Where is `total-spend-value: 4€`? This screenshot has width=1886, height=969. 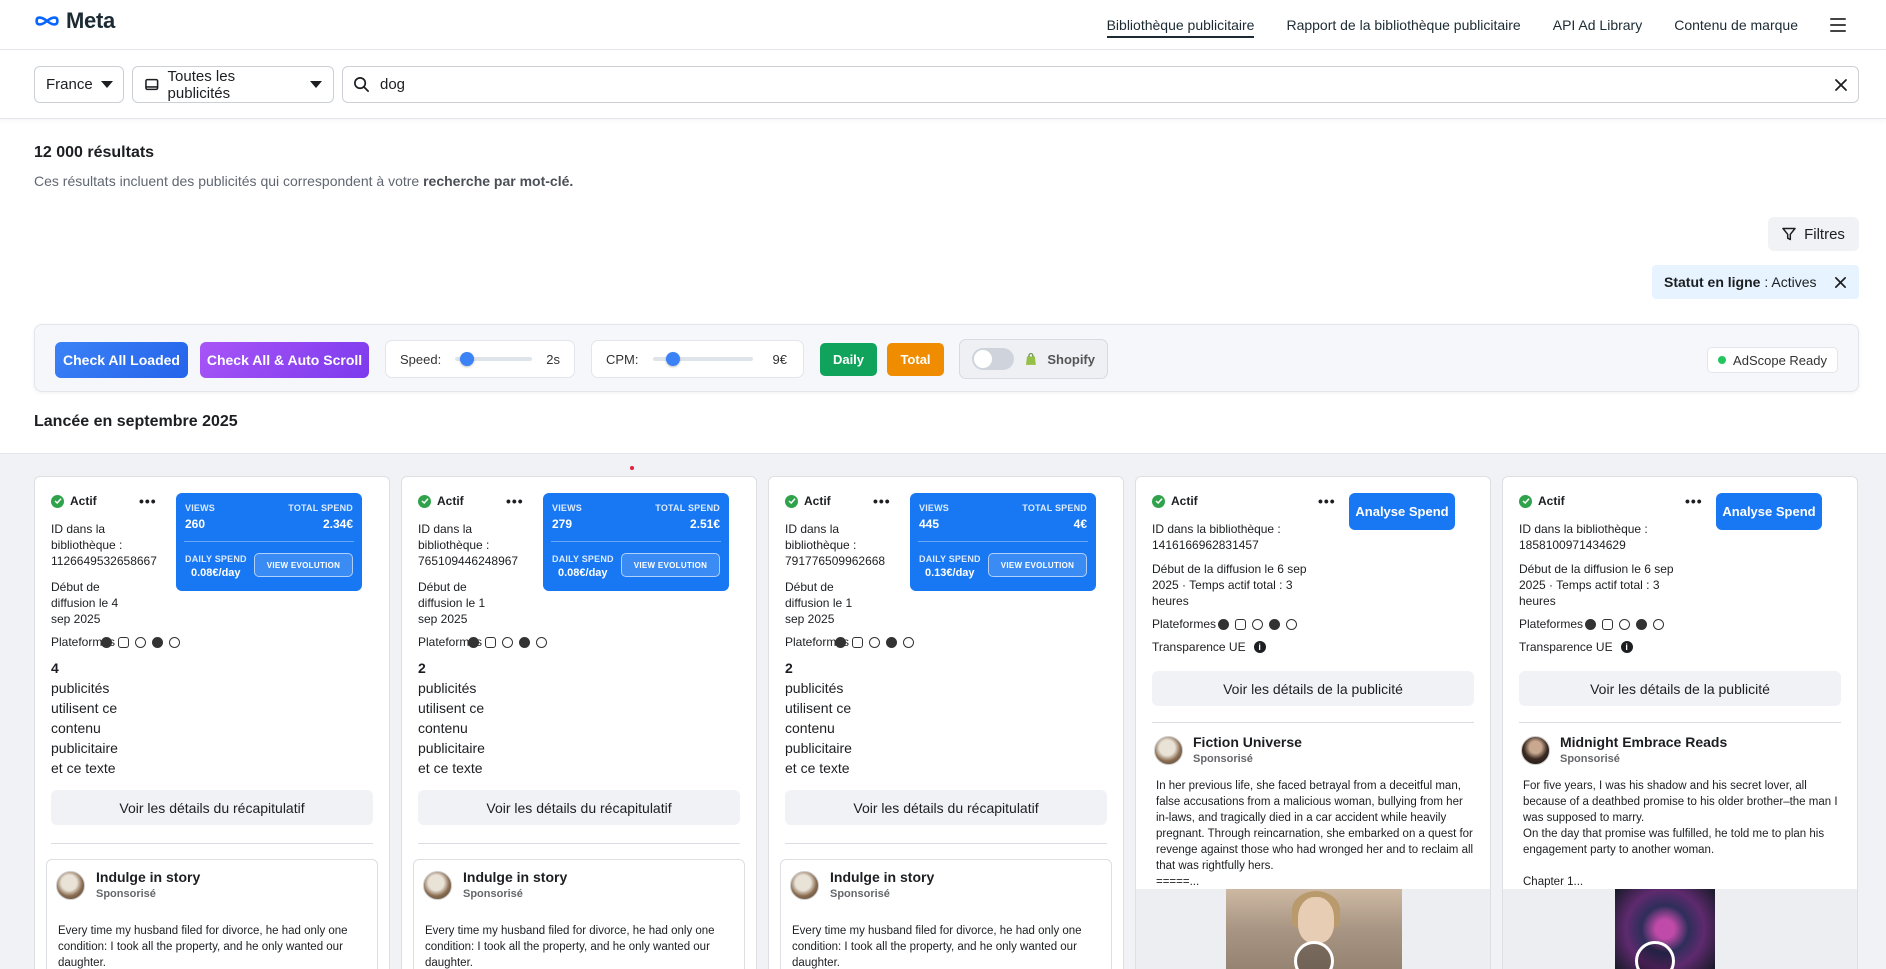
total-spend-value: 4€ is located at coordinates (1080, 524).